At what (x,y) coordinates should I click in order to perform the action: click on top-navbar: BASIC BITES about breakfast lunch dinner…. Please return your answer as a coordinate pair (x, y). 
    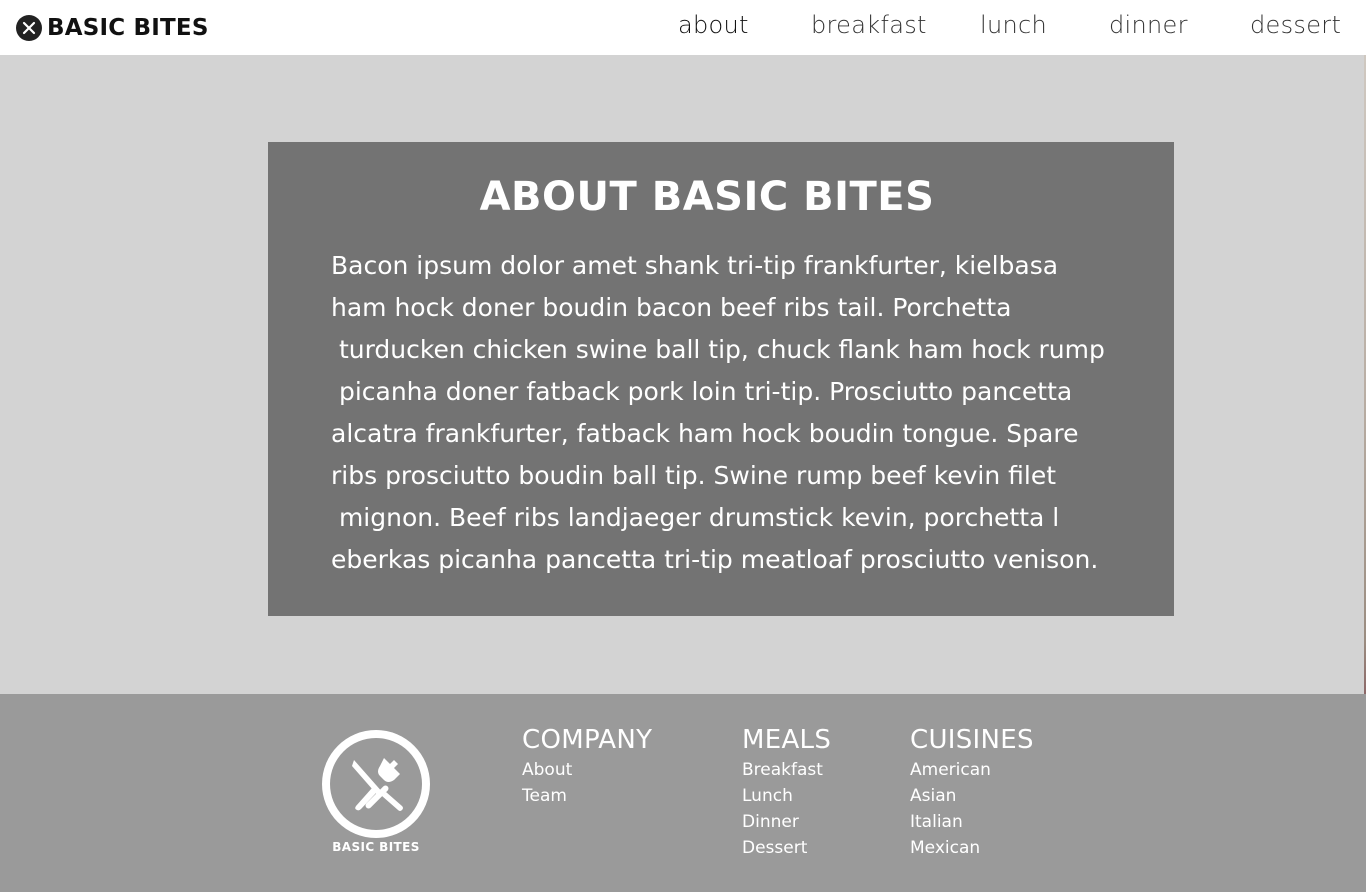
    Looking at the image, I should click on (683, 27).